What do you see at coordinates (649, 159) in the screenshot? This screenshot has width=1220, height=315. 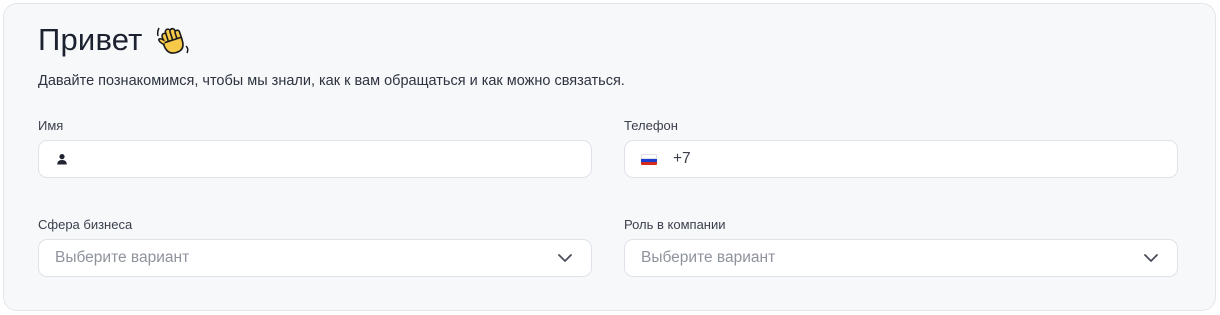 I see `ru-flag-icon` at bounding box center [649, 159].